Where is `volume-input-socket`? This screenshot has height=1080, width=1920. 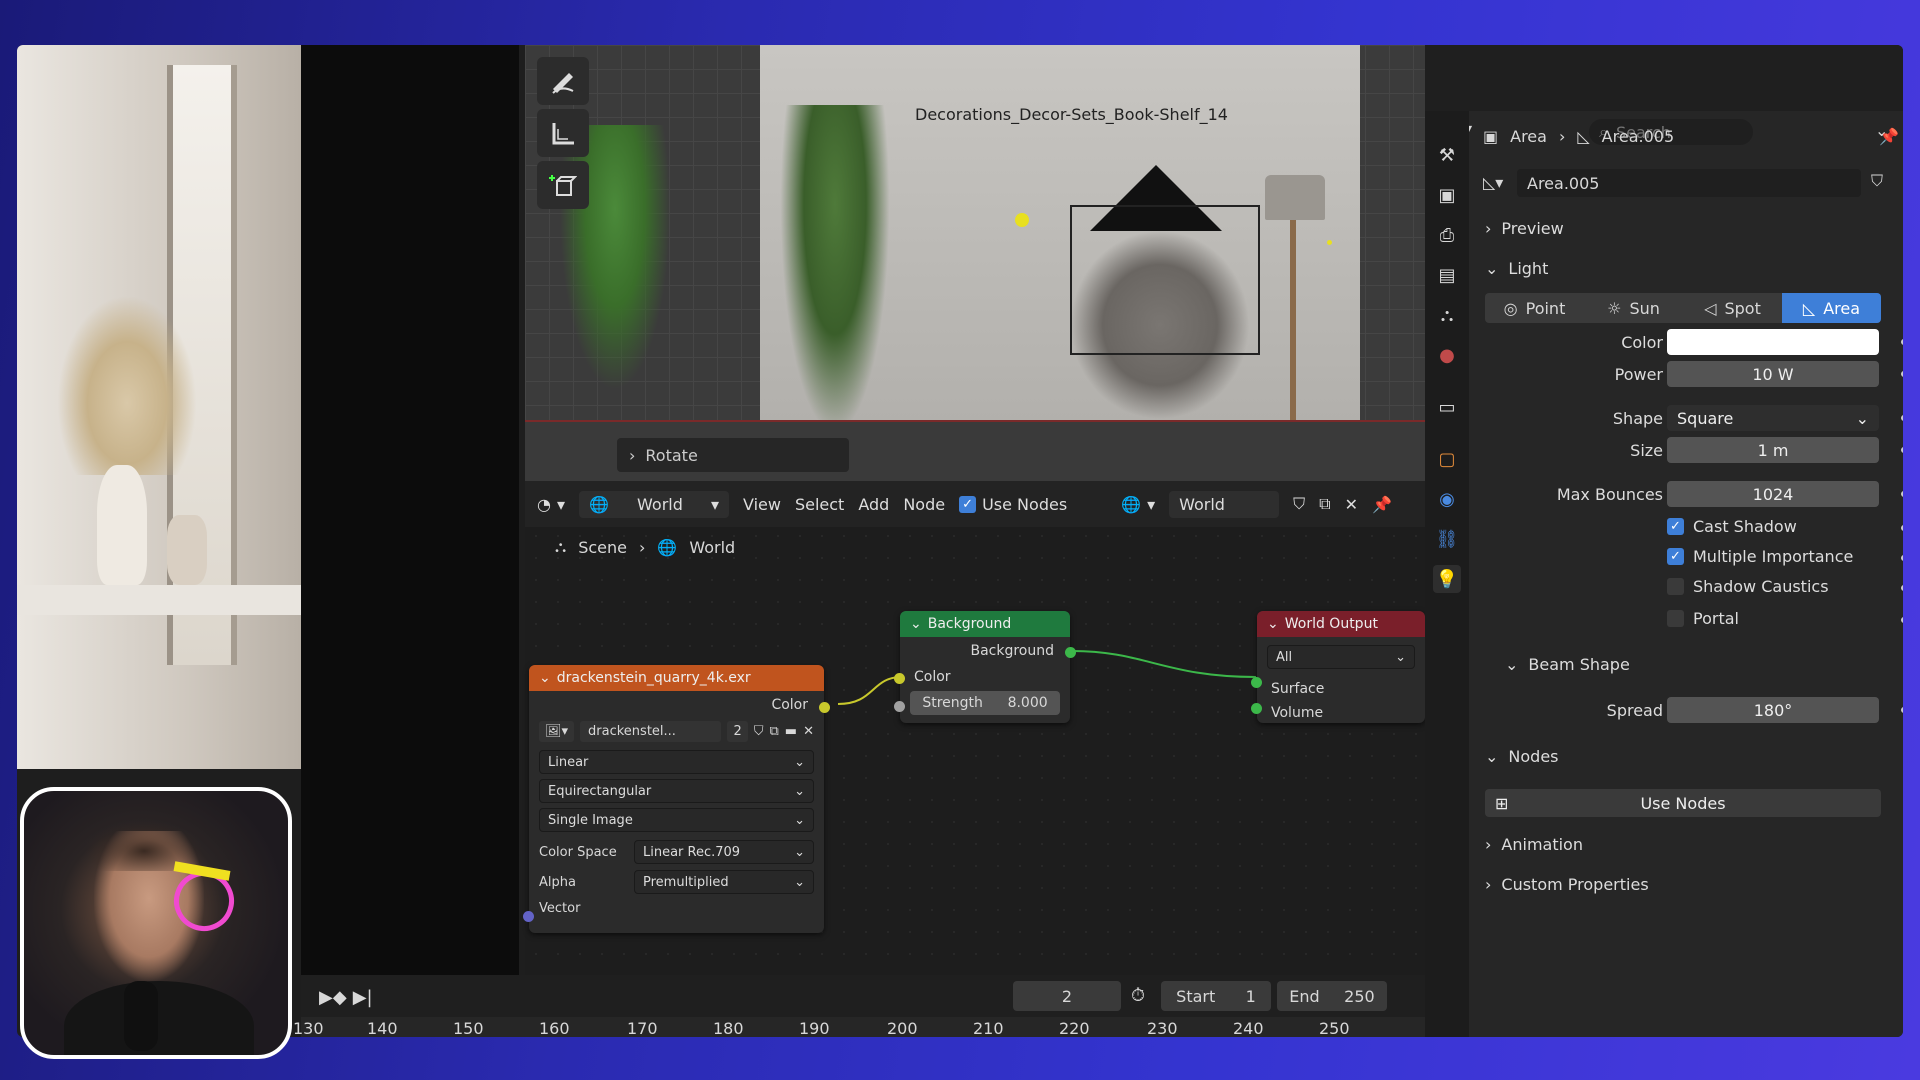
volume-input-socket is located at coordinates (1256, 708).